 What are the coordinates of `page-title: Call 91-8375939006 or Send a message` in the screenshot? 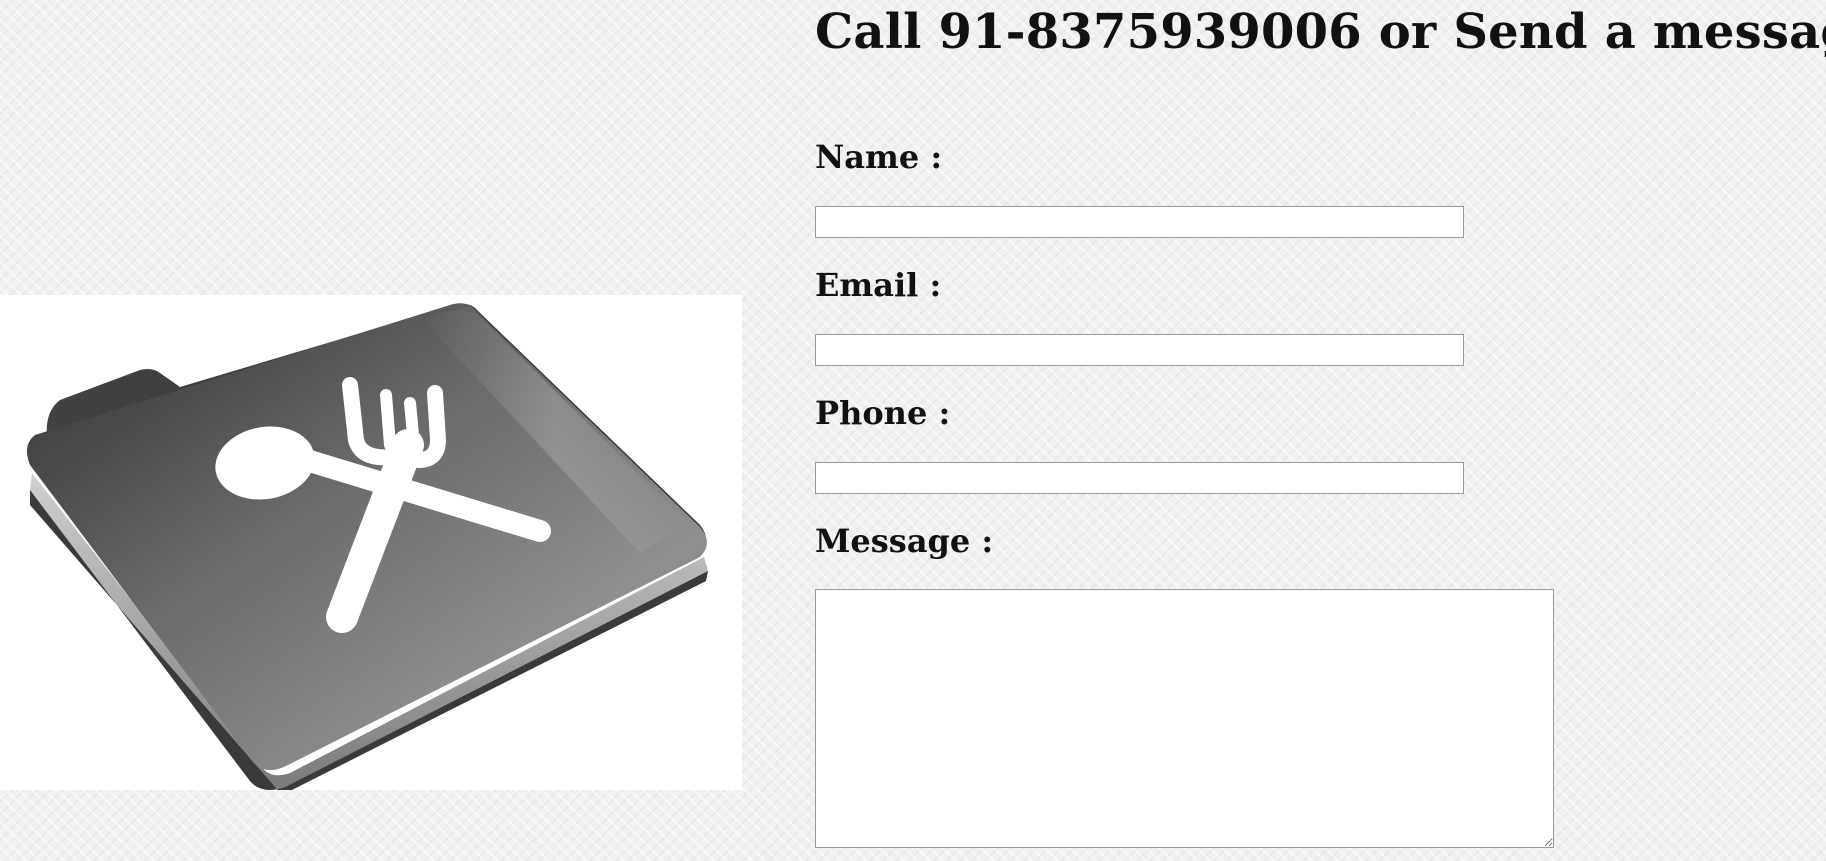 It's located at (1320, 32).